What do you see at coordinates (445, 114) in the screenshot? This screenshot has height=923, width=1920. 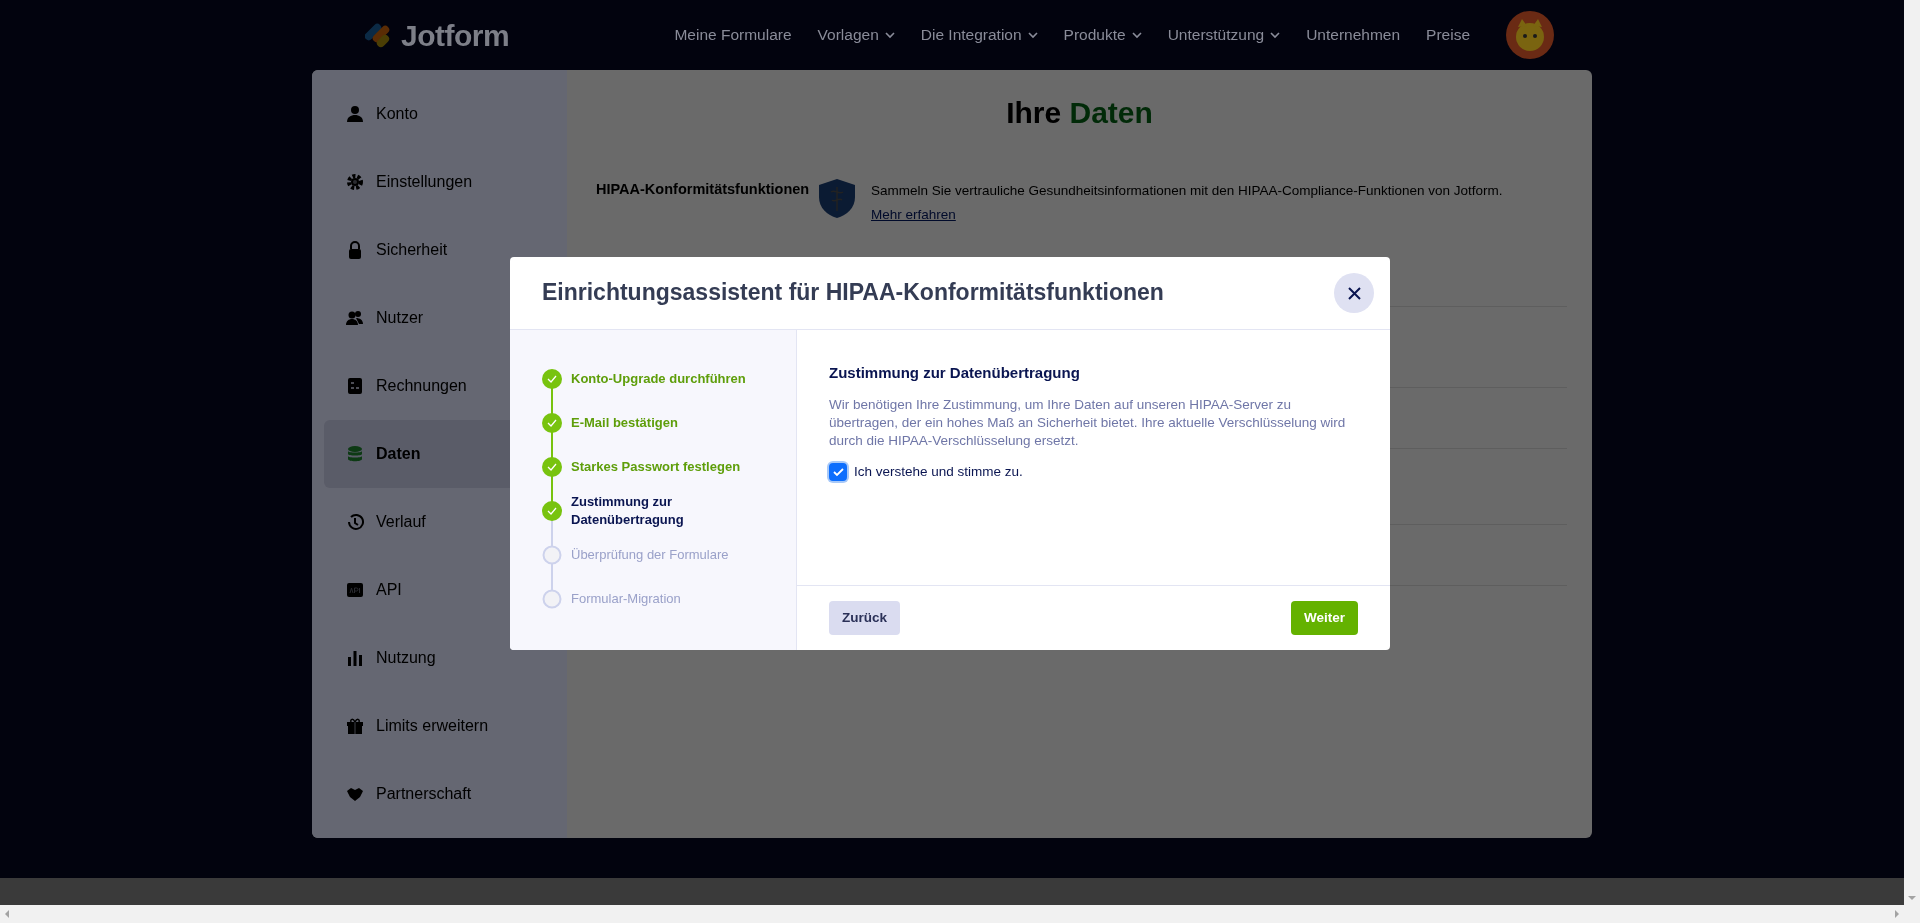 I see `sidebar-item: Konto` at bounding box center [445, 114].